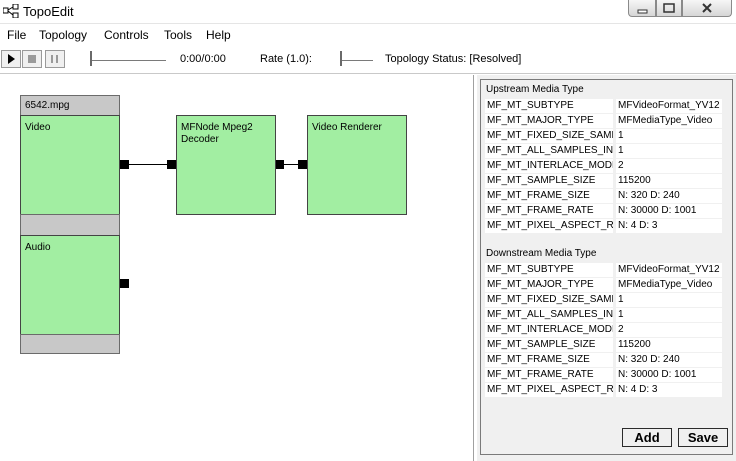 The width and height of the screenshot is (736, 461). What do you see at coordinates (549, 375) in the screenshot?
I see `attribute-key: MF_MT_FRAME_RATE` at bounding box center [549, 375].